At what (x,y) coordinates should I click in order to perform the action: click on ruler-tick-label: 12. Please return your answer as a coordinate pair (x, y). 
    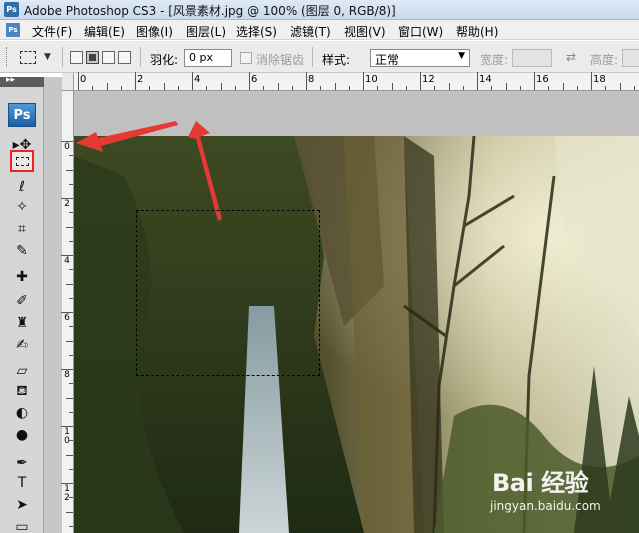
    Looking at the image, I should click on (428, 79).